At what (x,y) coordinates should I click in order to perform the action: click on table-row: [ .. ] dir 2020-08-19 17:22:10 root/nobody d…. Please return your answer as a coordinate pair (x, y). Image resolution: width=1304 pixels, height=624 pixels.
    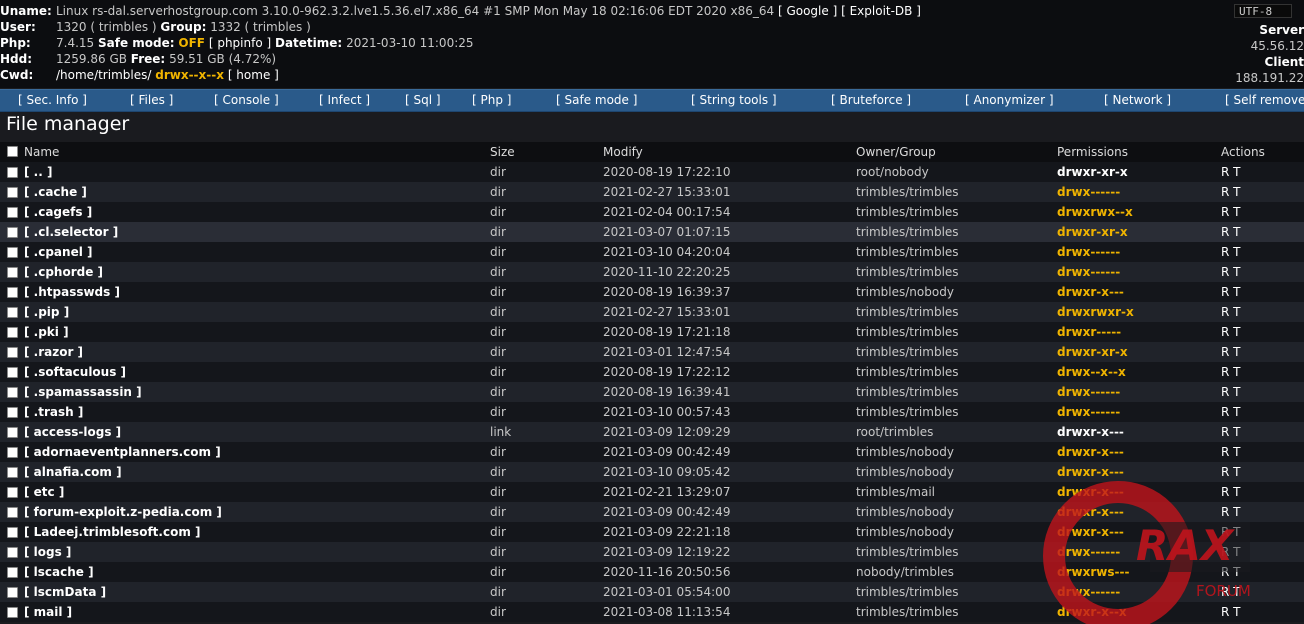
    Looking at the image, I should click on (652, 172).